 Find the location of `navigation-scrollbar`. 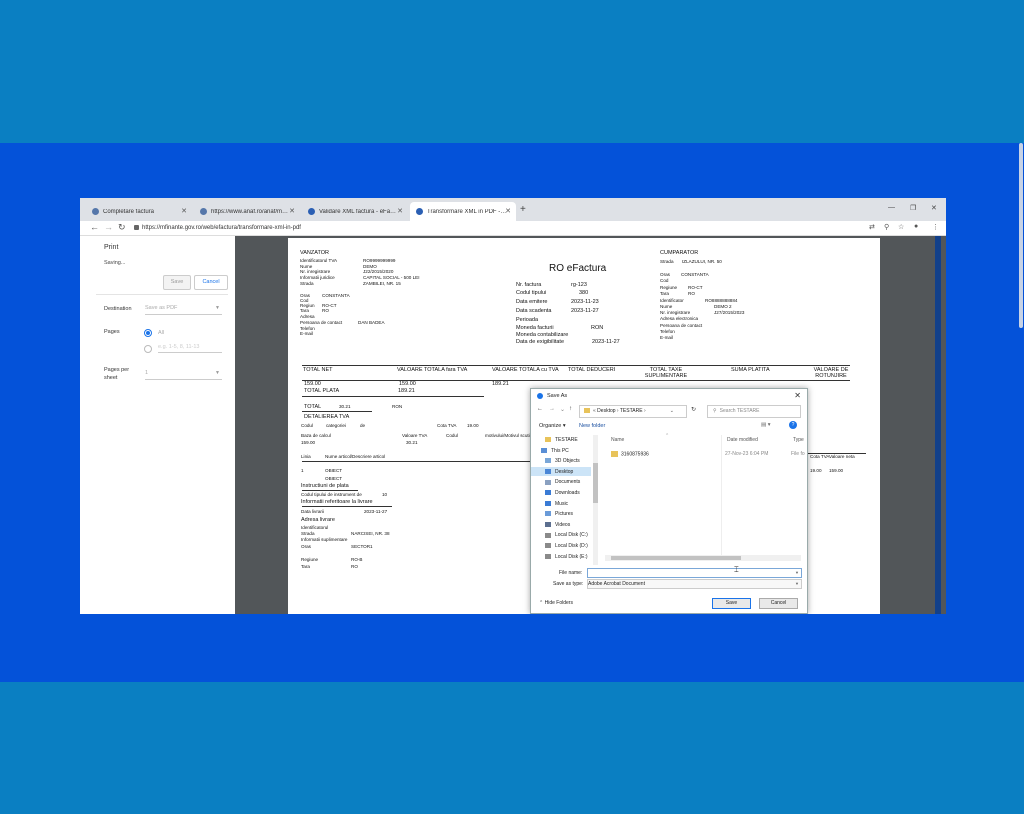

navigation-scrollbar is located at coordinates (595, 500).